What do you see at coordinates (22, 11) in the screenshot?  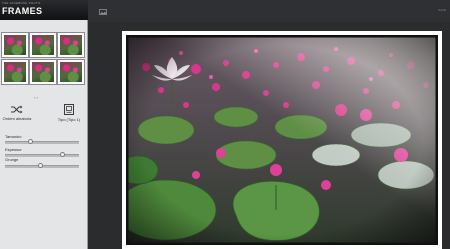 I see `app-title: FRAMES` at bounding box center [22, 11].